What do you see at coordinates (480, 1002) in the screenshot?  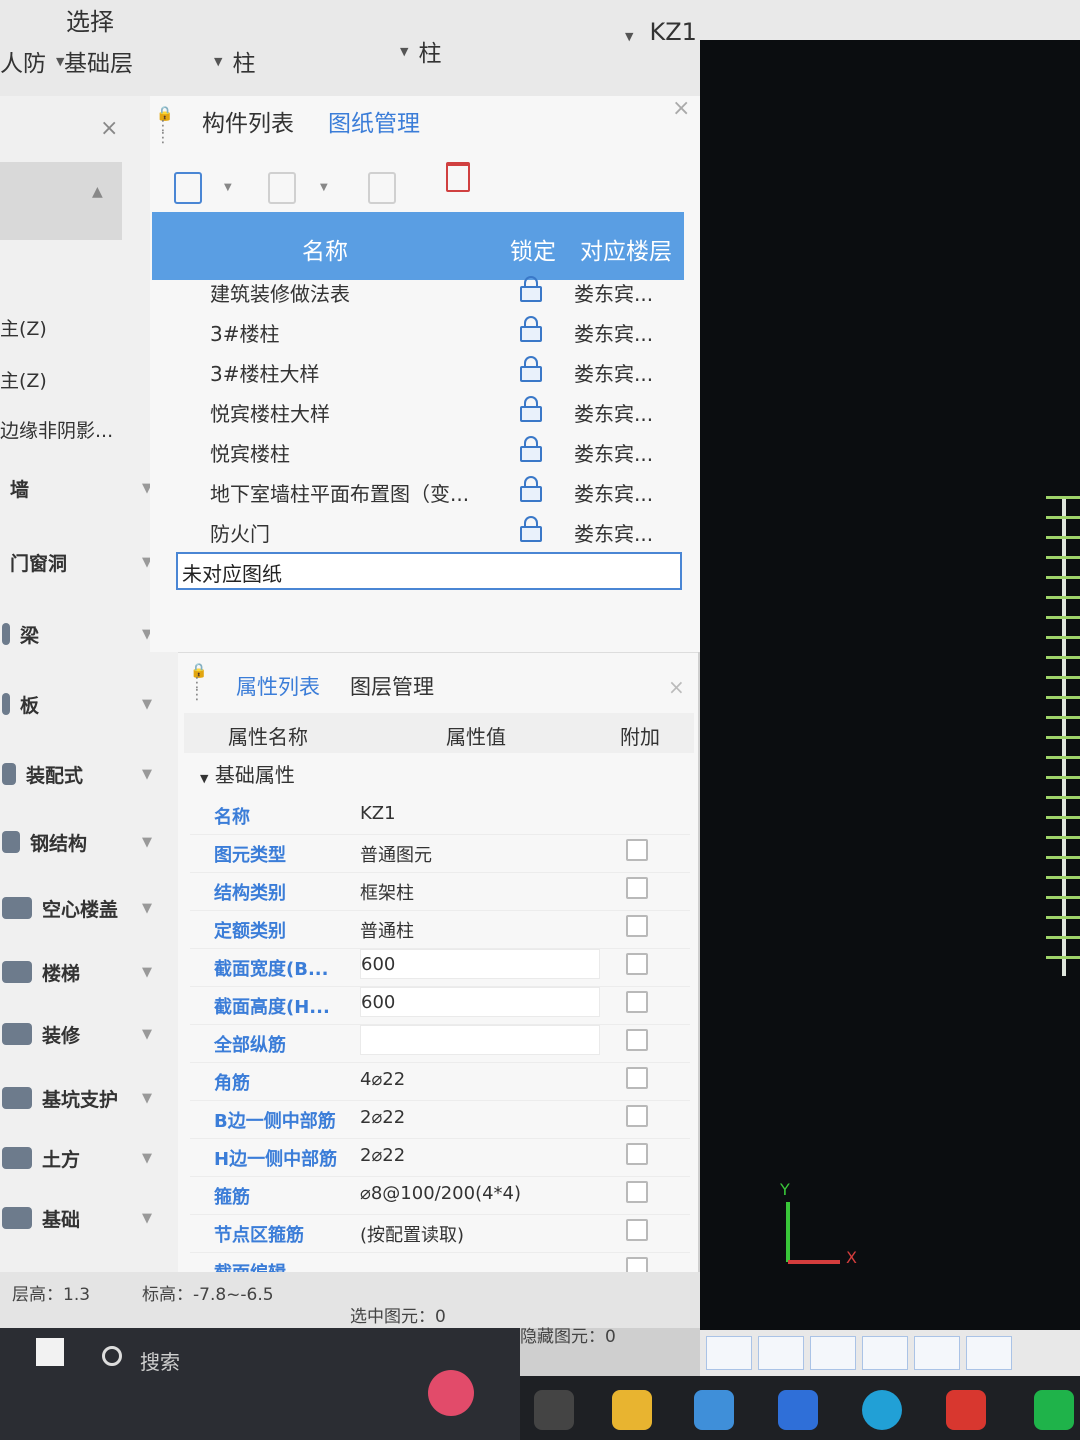 I see `property-value: 600` at bounding box center [480, 1002].